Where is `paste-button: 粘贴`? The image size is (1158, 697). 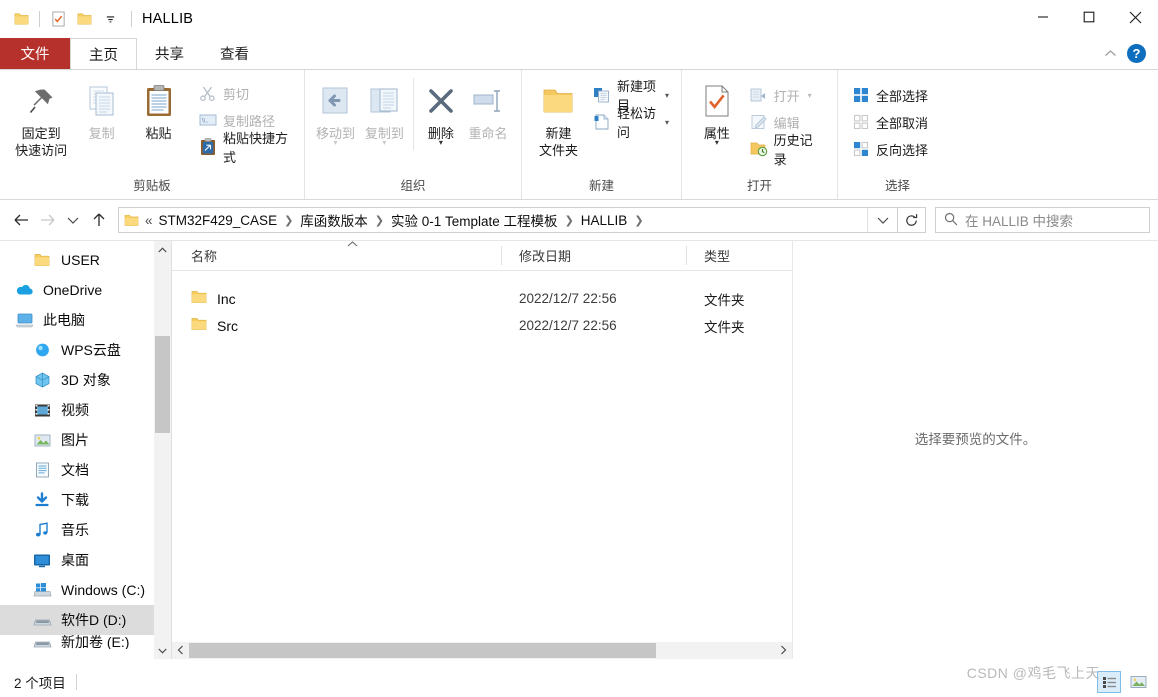
paste-button: 粘贴 is located at coordinates (158, 110).